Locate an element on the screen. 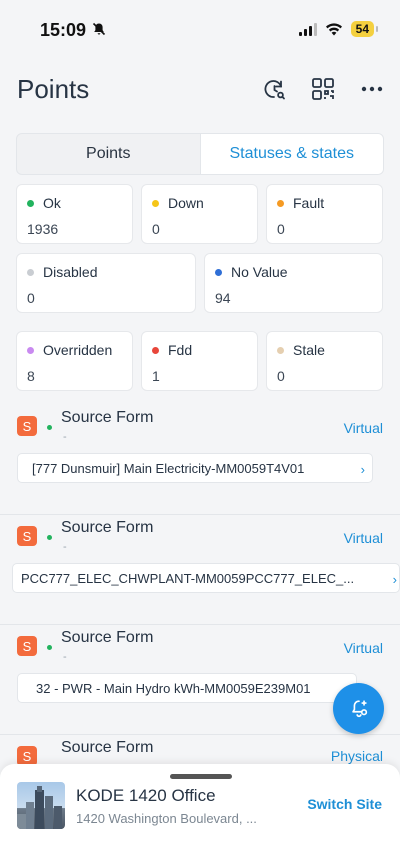  status-label: Disabled is located at coordinates (62, 272).